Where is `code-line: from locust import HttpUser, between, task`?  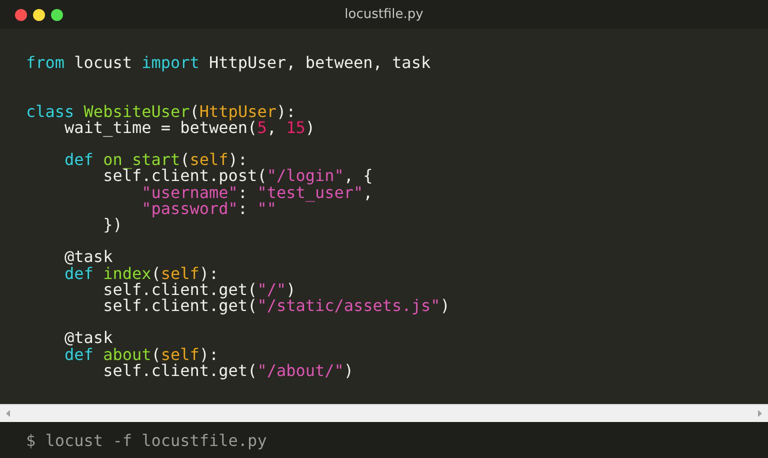 code-line: from locust import HttpUser, between, task is located at coordinates (228, 63).